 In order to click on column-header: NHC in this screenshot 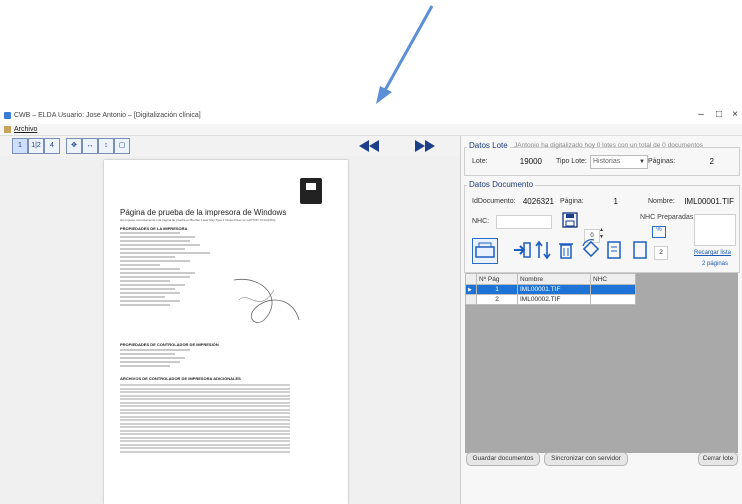, I will do `click(613, 279)`.